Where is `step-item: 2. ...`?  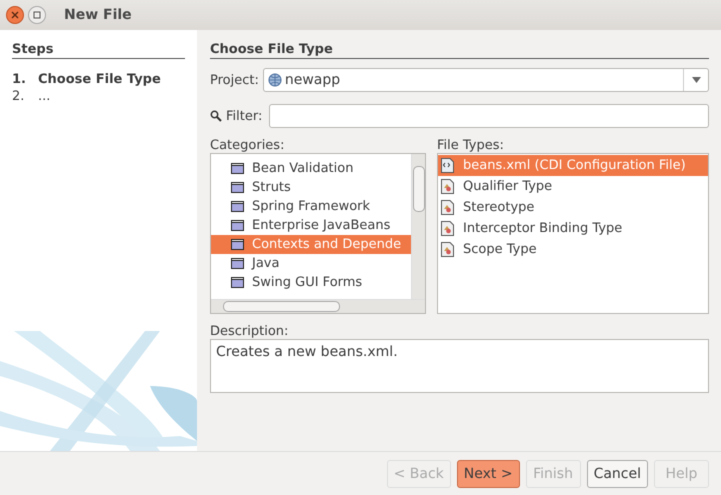 step-item: 2. ... is located at coordinates (32, 96).